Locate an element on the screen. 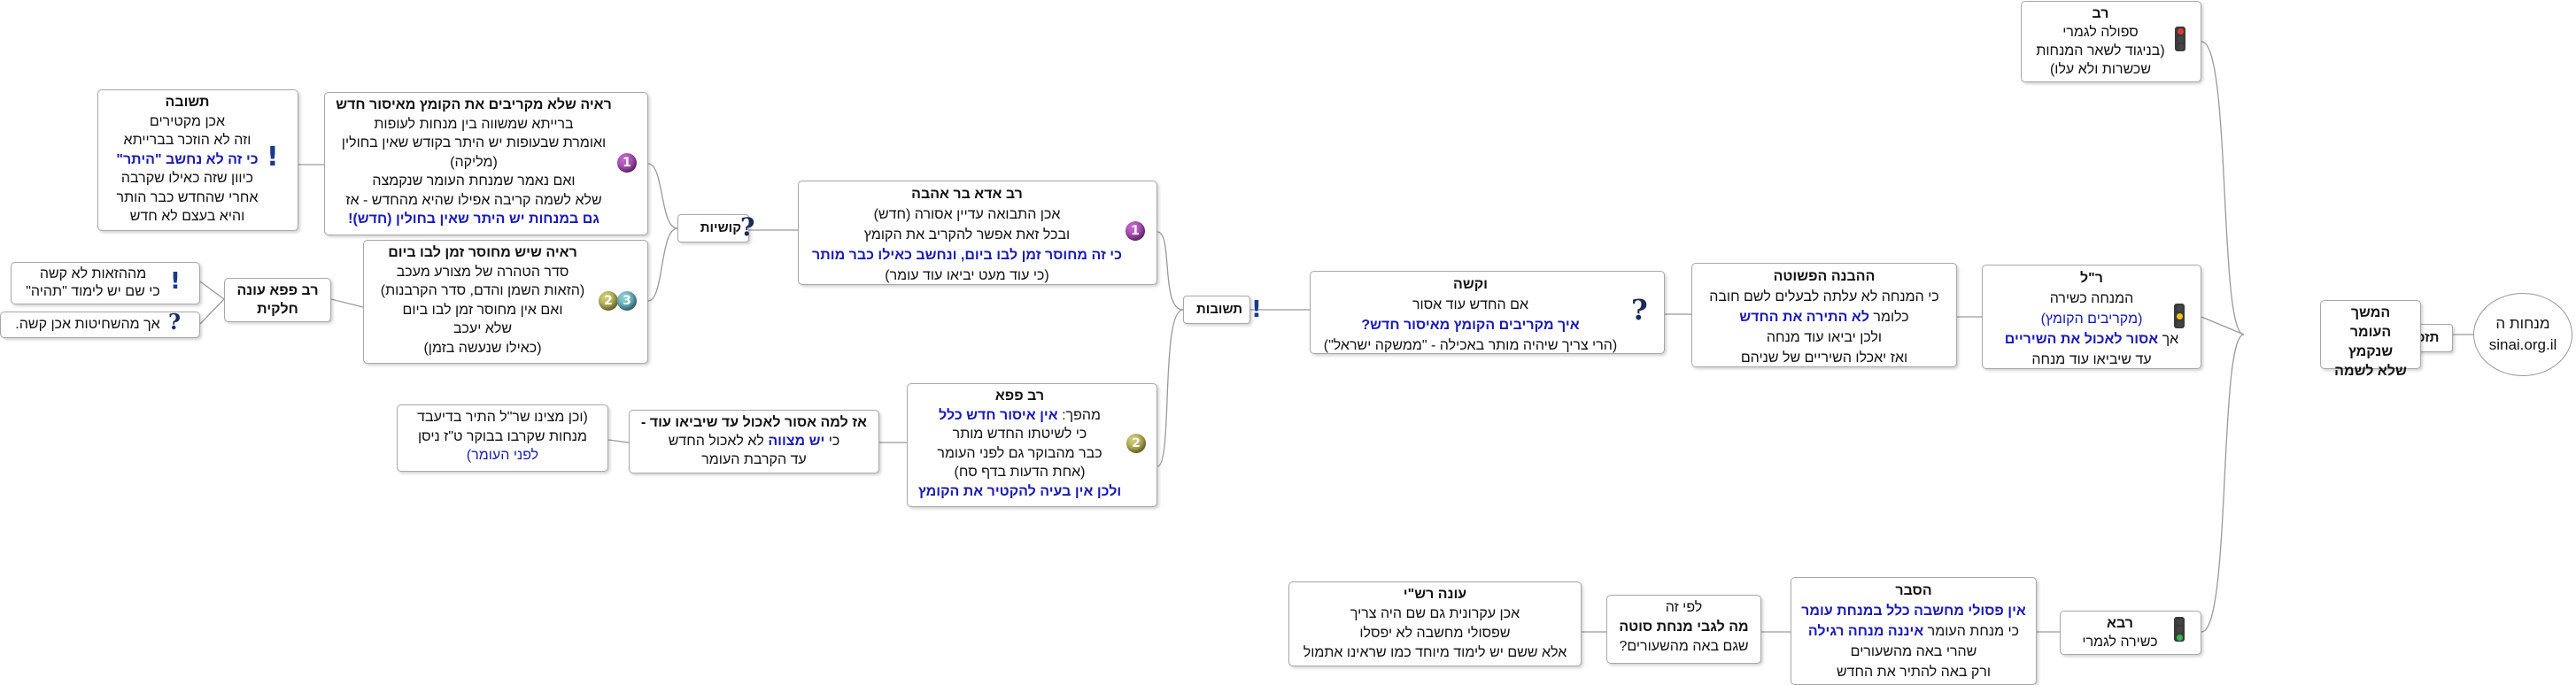 The width and height of the screenshot is (2576, 685). question-icon: ? is located at coordinates (1639, 310).